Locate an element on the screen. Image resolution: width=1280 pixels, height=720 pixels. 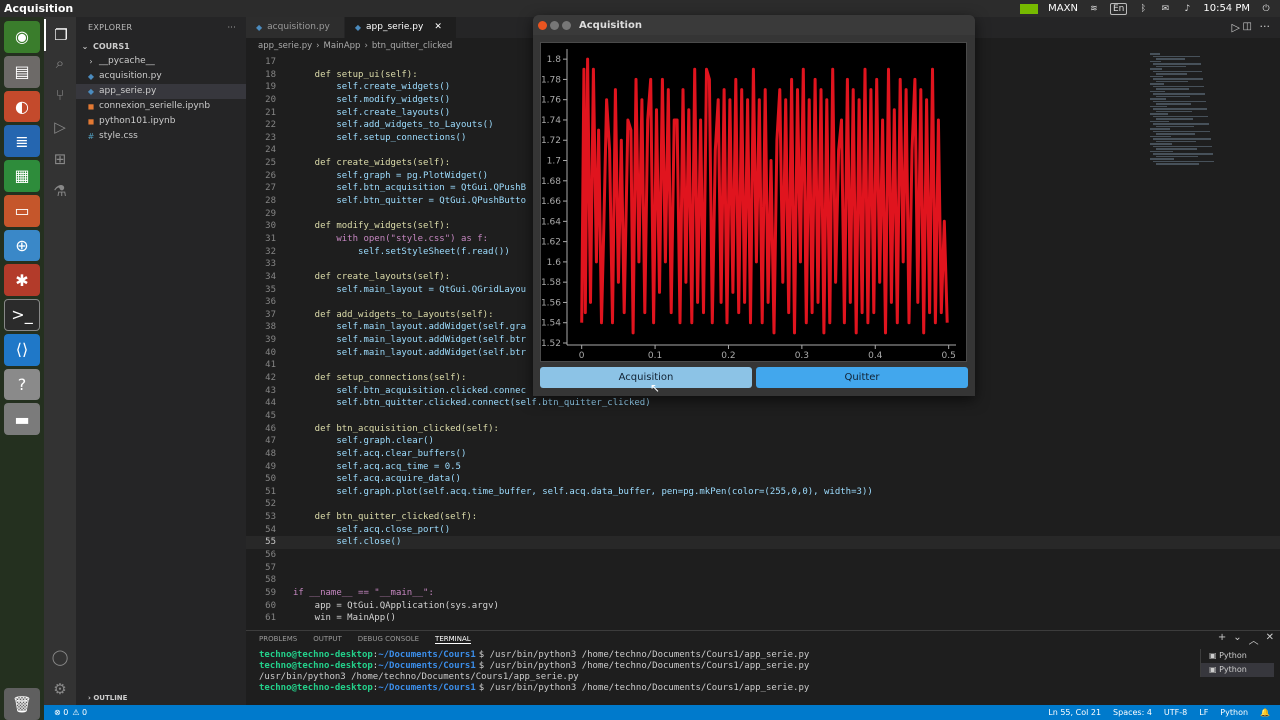
minimap is located at coordinates (1185, 109).